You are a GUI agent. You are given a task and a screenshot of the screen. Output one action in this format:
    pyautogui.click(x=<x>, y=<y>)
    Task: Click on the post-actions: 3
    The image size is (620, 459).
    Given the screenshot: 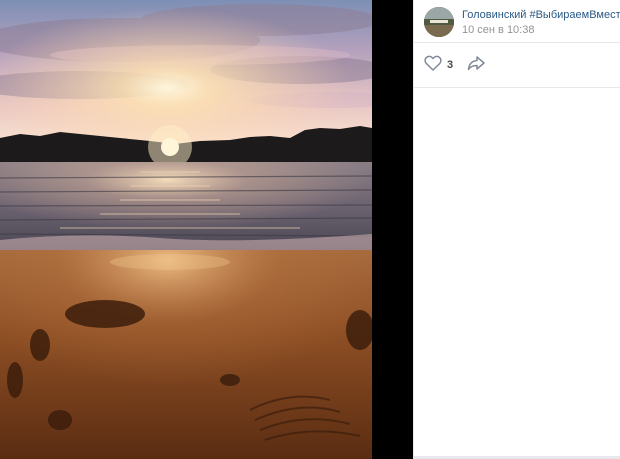 What is the action you would take?
    pyautogui.click(x=517, y=65)
    